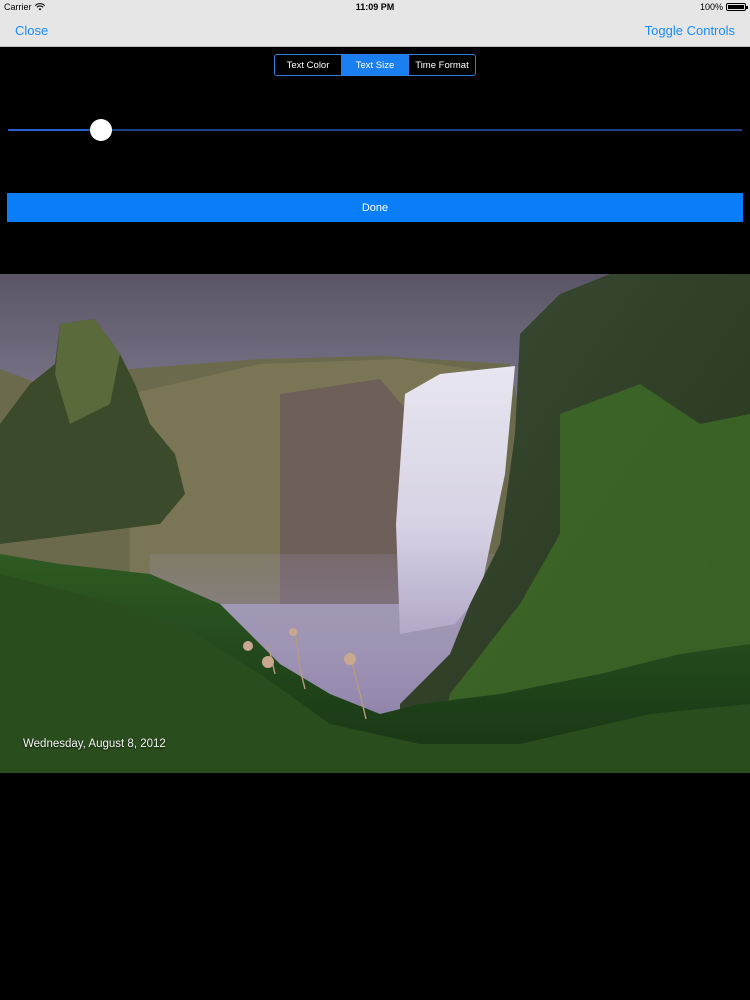  I want to click on slider-track, so click(375, 130).